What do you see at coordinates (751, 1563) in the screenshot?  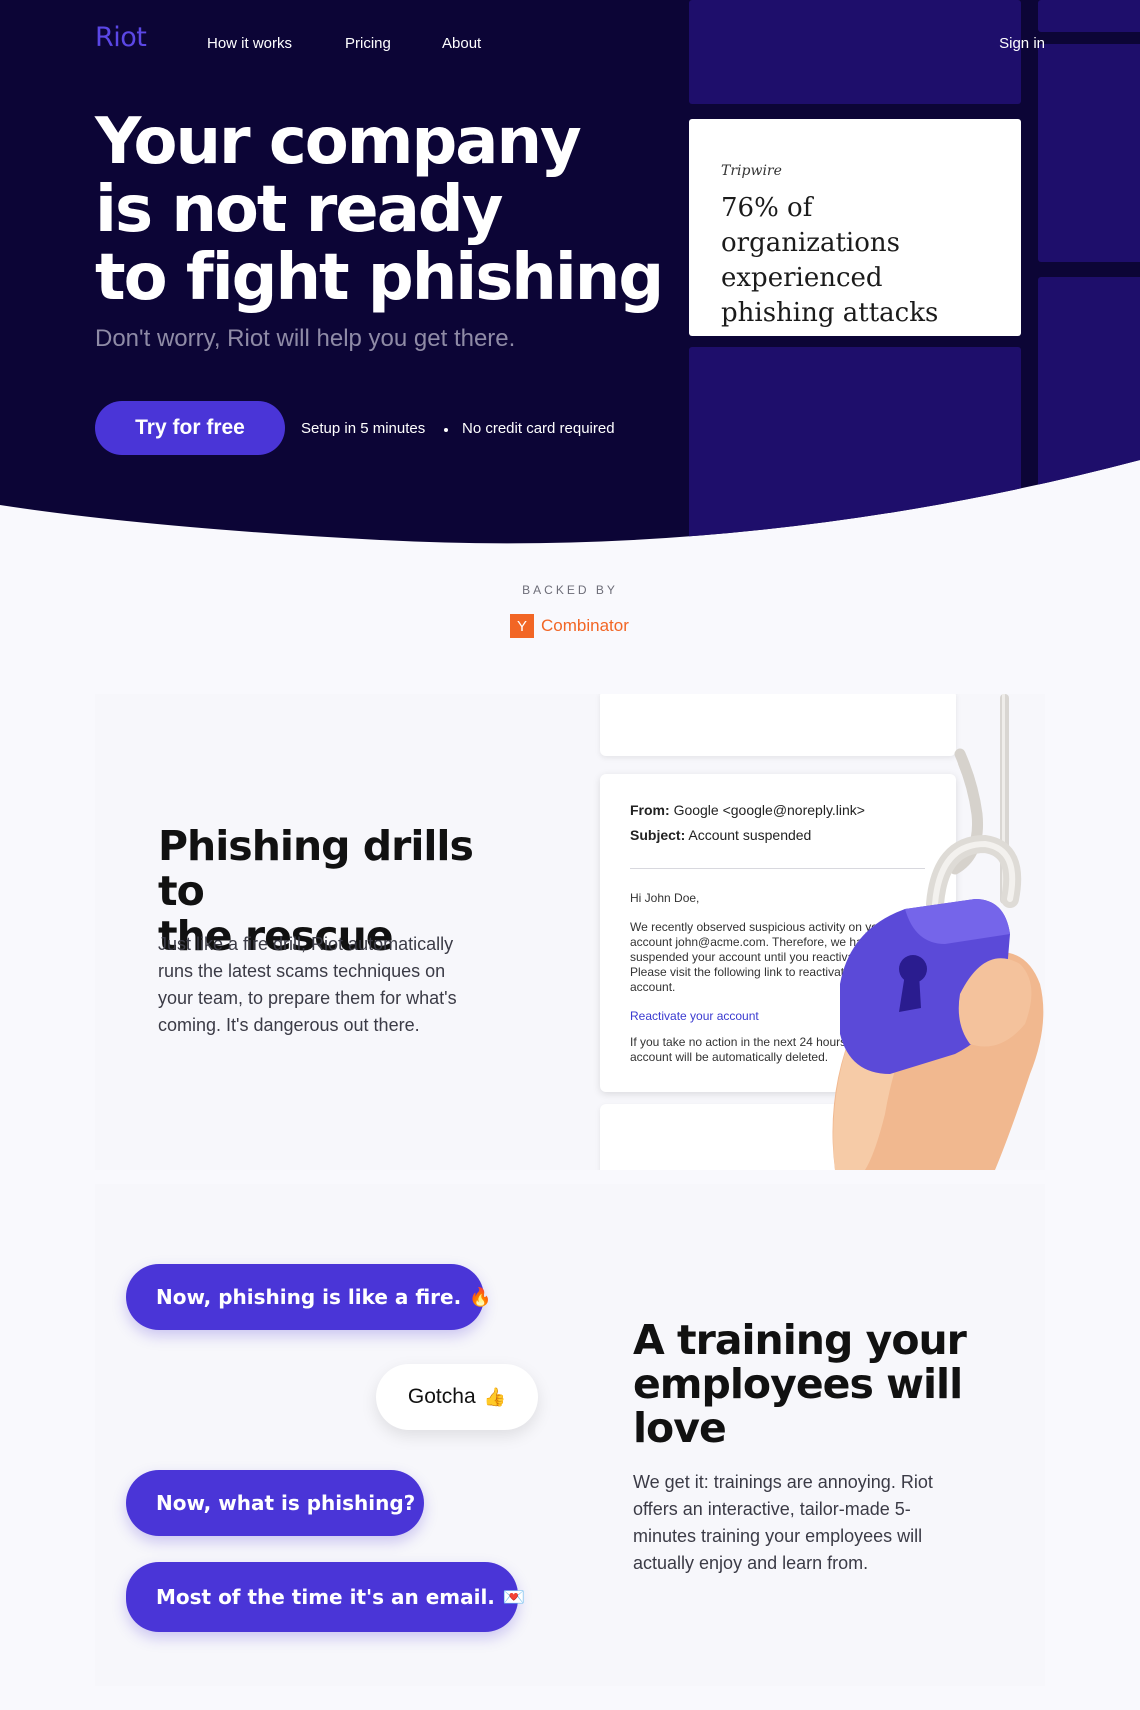 I see `section-body-line: actually enjoy and learn from.` at bounding box center [751, 1563].